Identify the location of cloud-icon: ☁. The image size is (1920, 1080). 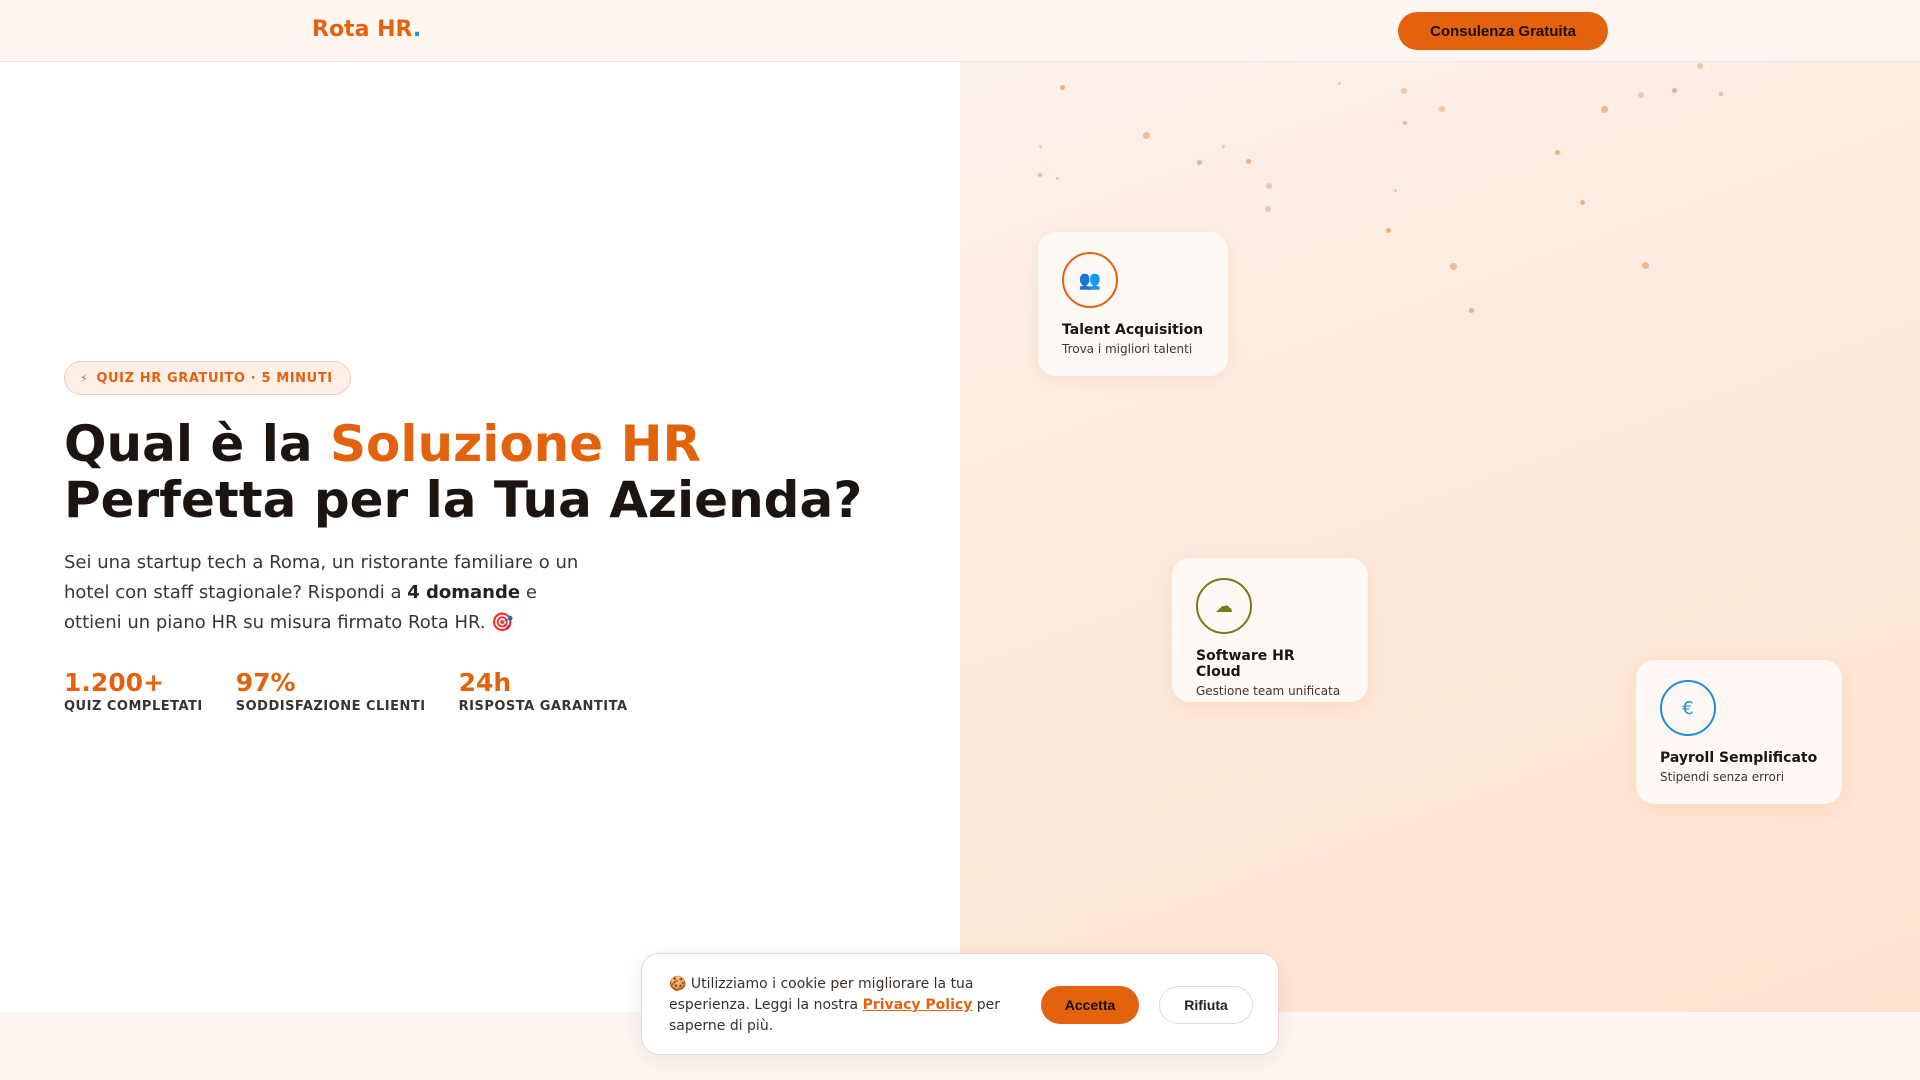
(1224, 606).